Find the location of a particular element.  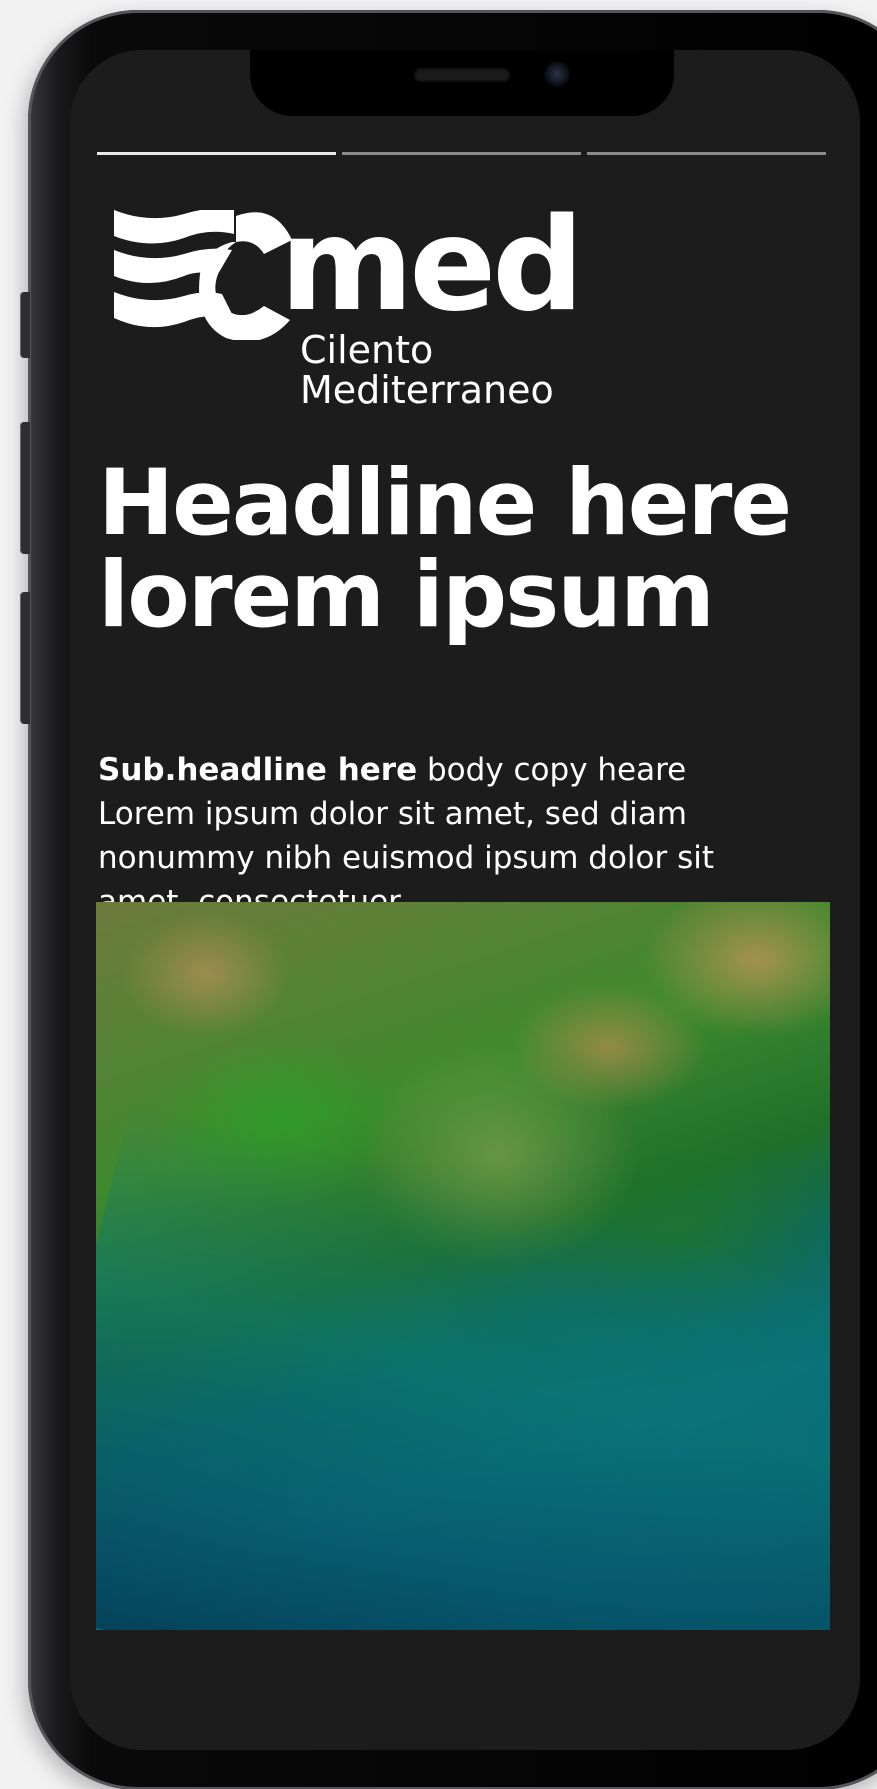

headline-line-2: lorem ipsum is located at coordinates (406, 595).